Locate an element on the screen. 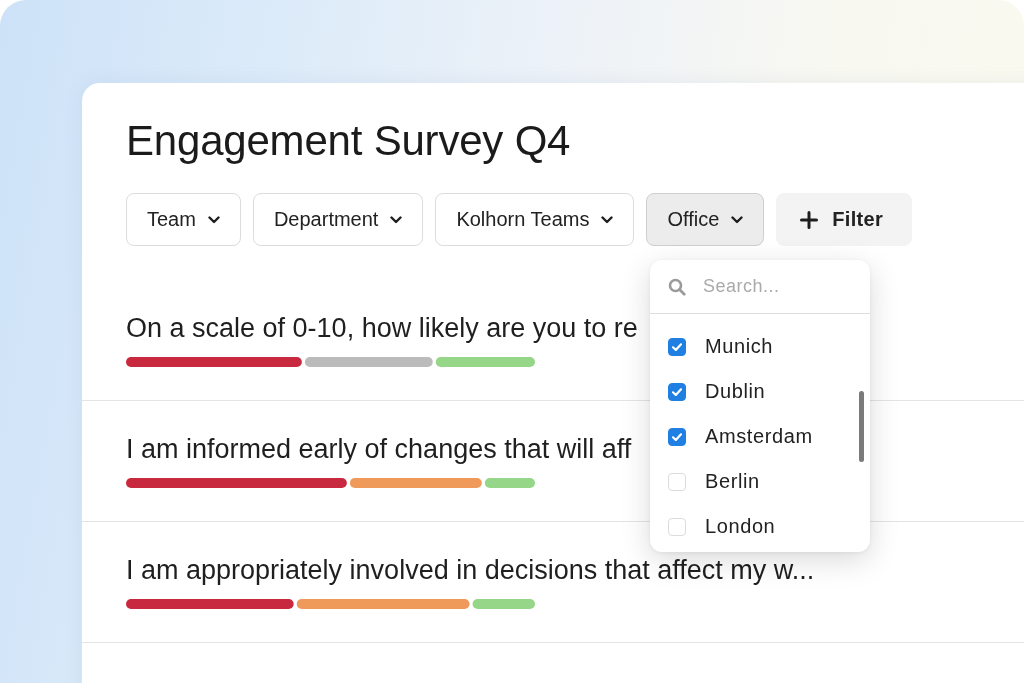  scrollbar-thumb is located at coordinates (861, 426).